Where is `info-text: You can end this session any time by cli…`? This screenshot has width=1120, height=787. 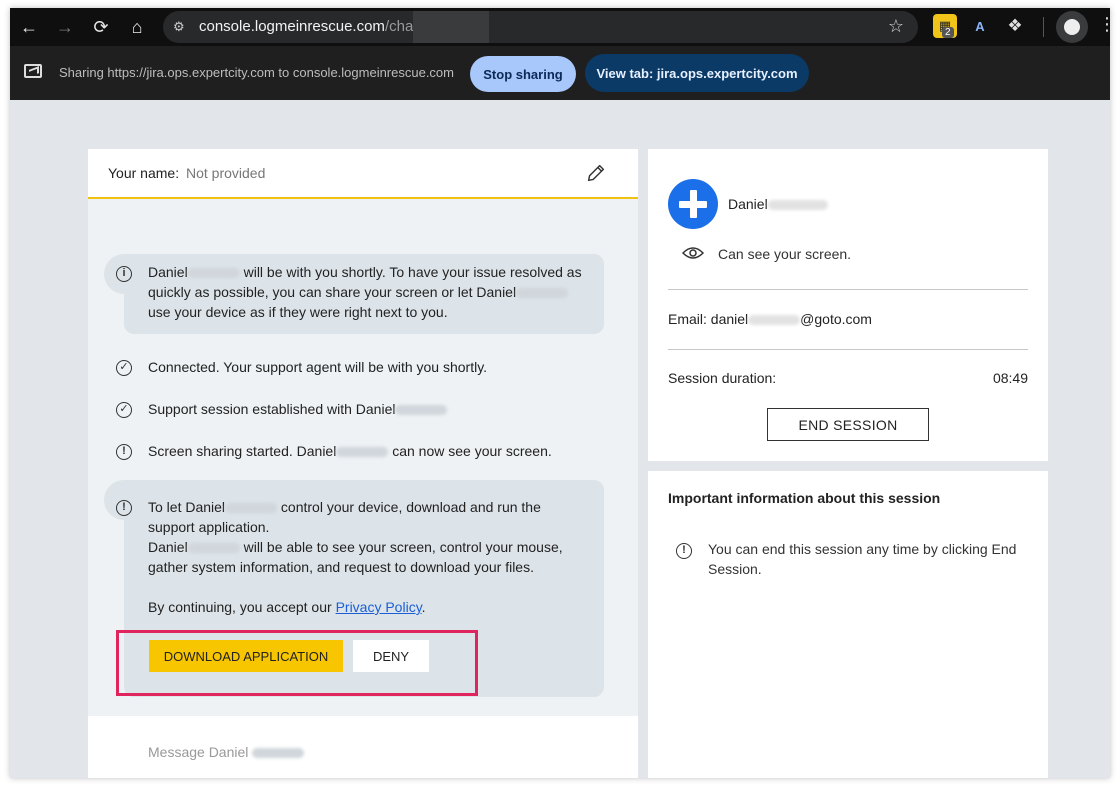 info-text: You can end this session any time by cli… is located at coordinates (862, 559).